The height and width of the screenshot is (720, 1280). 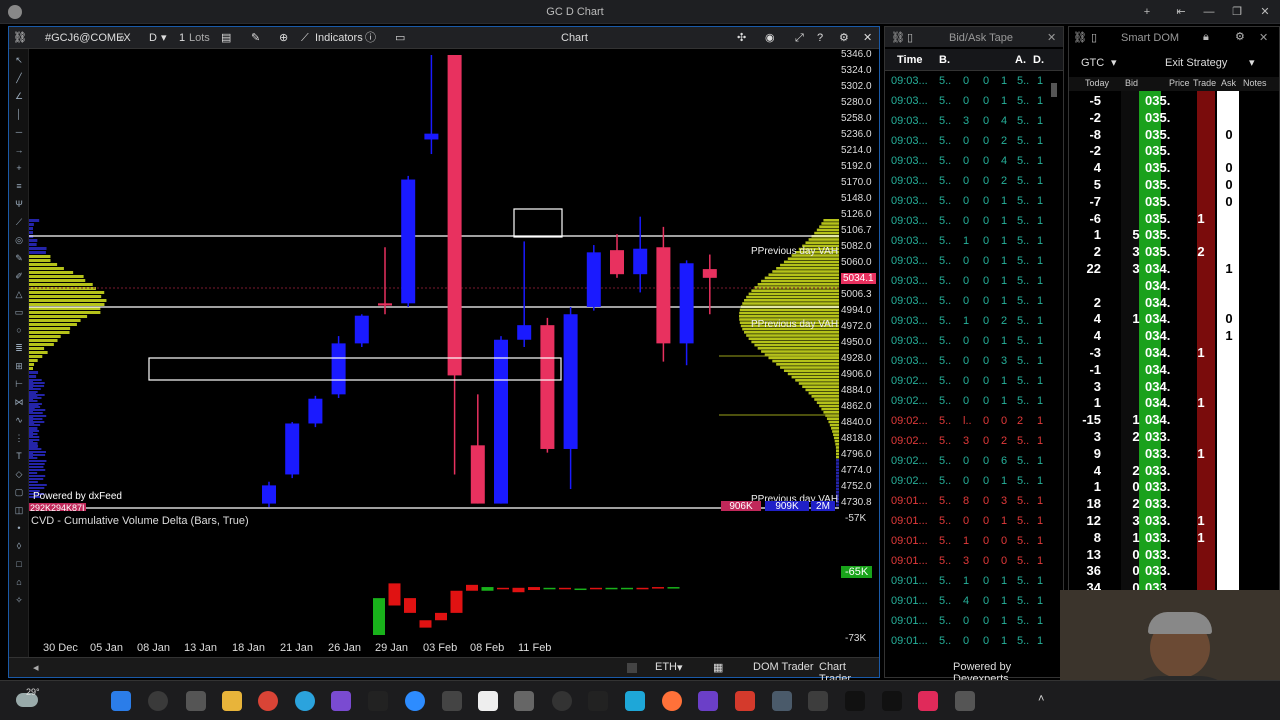 What do you see at coordinates (1020, 60) in the screenshot?
I see `col-a: A.` at bounding box center [1020, 60].